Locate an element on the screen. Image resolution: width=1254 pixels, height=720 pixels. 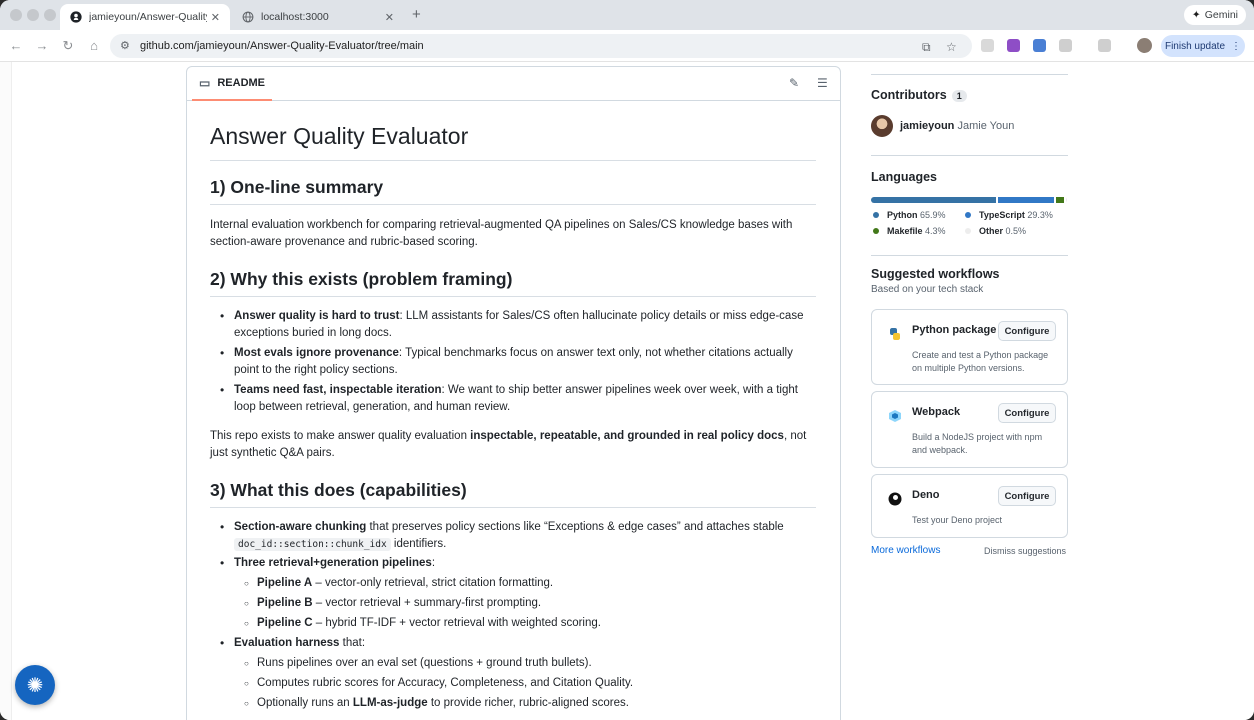
workflow-name: Deno is located at coordinates (926, 495).